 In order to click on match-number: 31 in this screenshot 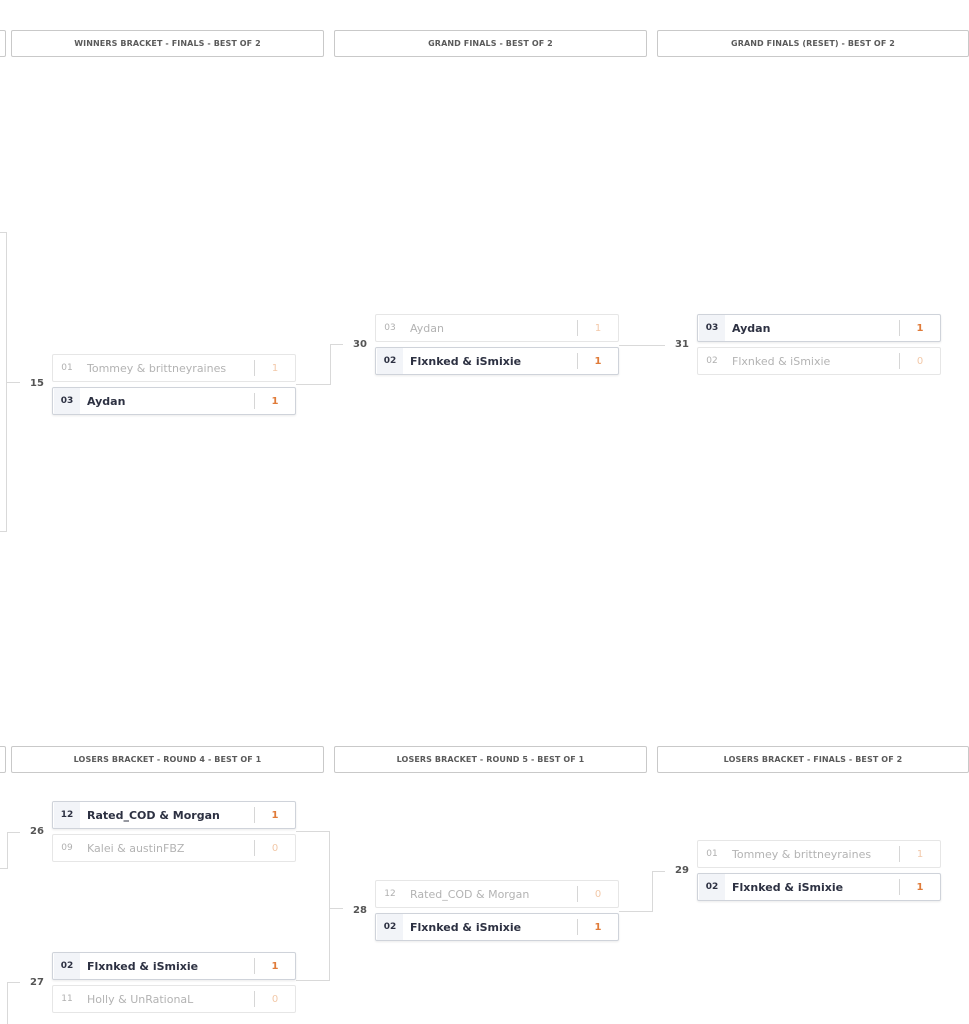, I will do `click(682, 344)`.